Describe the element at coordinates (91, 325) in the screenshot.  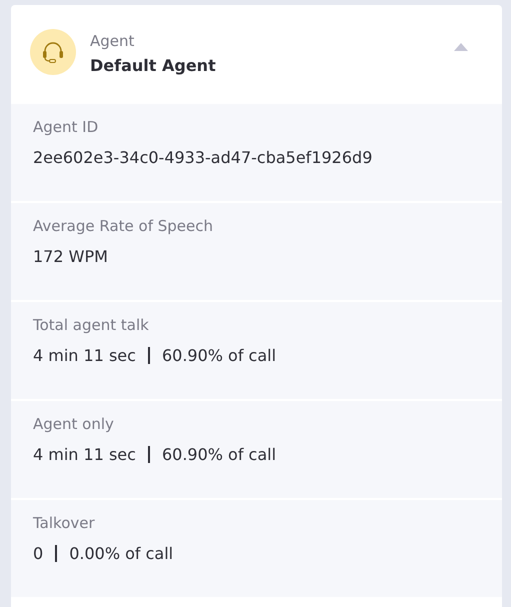
I see `field-label: Total agent talk` at that location.